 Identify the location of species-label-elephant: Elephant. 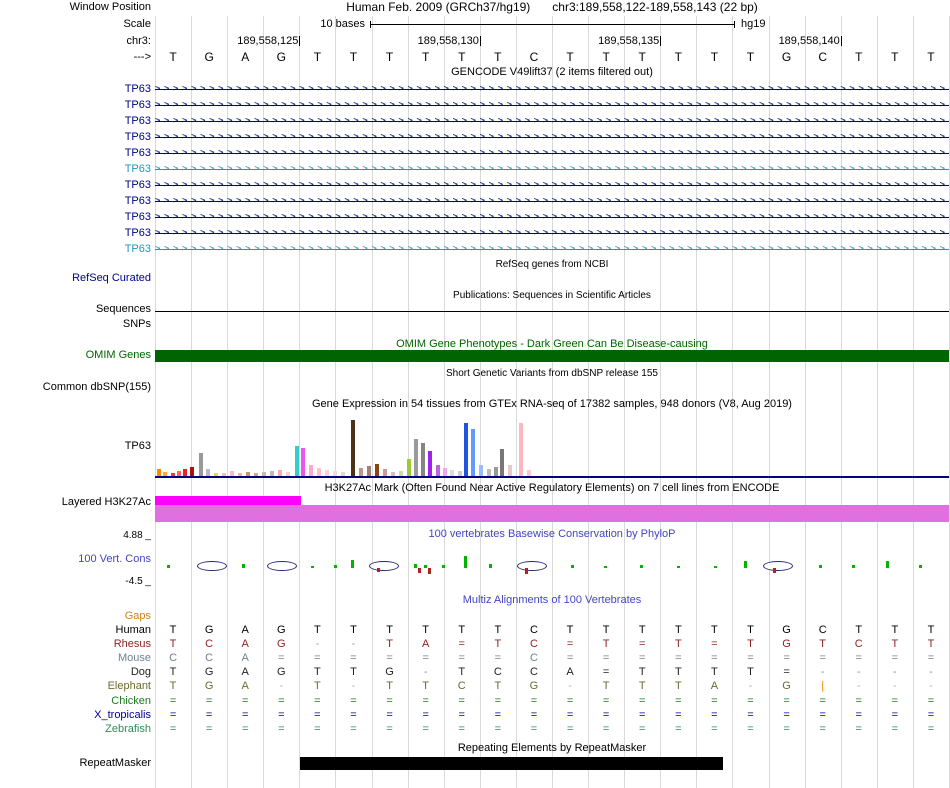
(75, 686).